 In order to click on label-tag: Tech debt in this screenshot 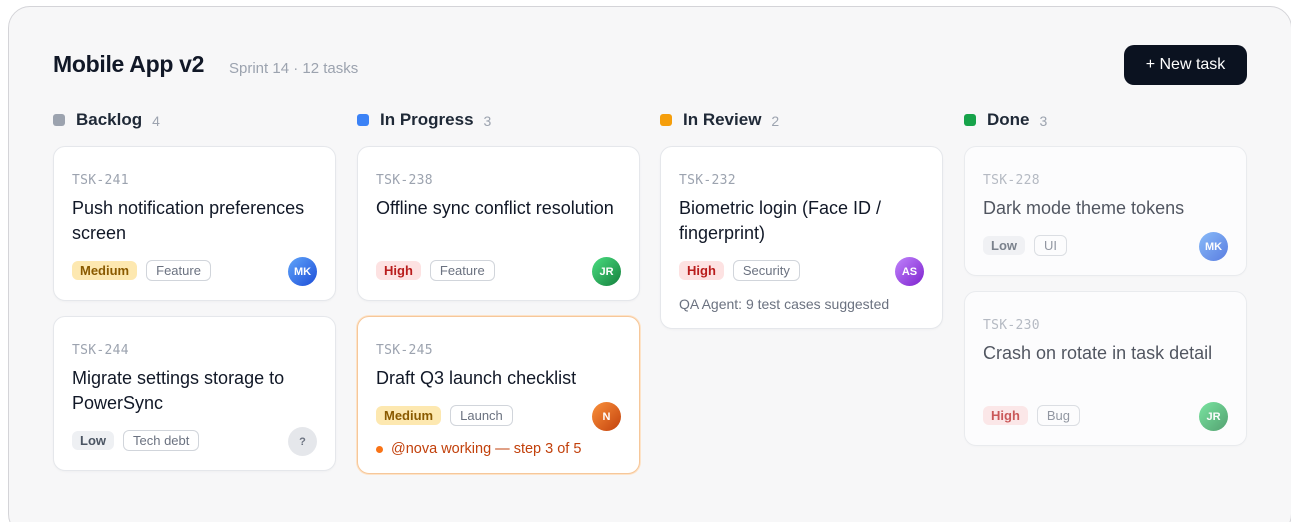, I will do `click(161, 440)`.